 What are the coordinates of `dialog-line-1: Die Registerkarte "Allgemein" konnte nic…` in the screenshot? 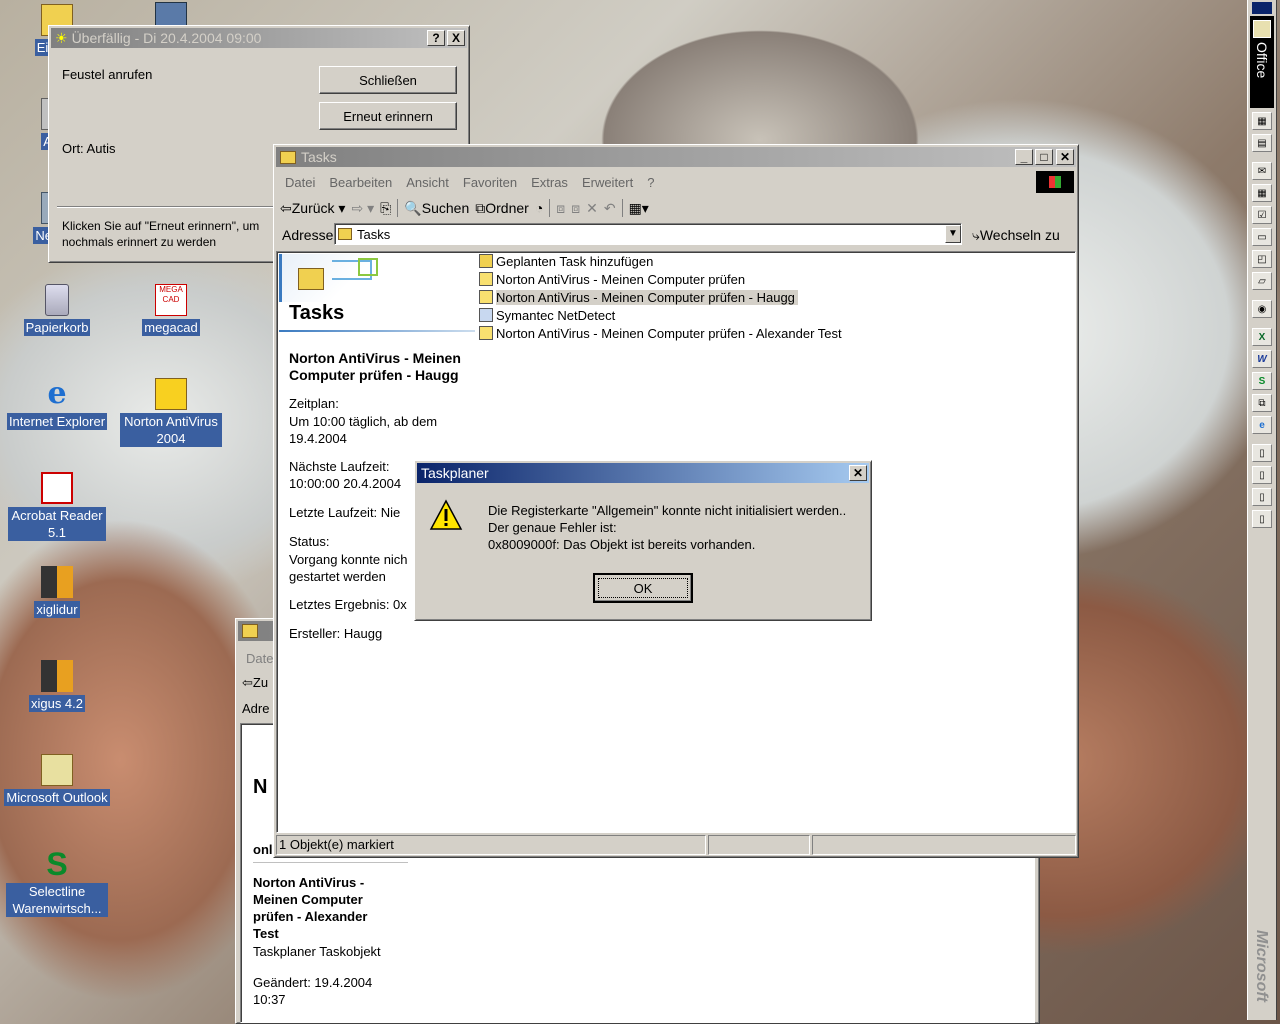 It's located at (667, 510).